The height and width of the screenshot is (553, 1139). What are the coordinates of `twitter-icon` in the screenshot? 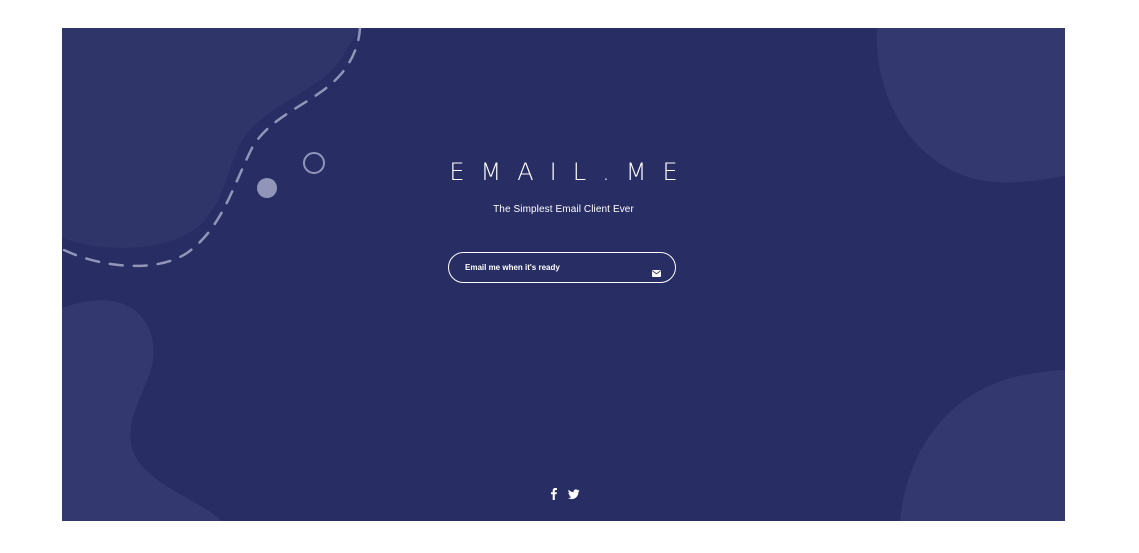 It's located at (573, 493).